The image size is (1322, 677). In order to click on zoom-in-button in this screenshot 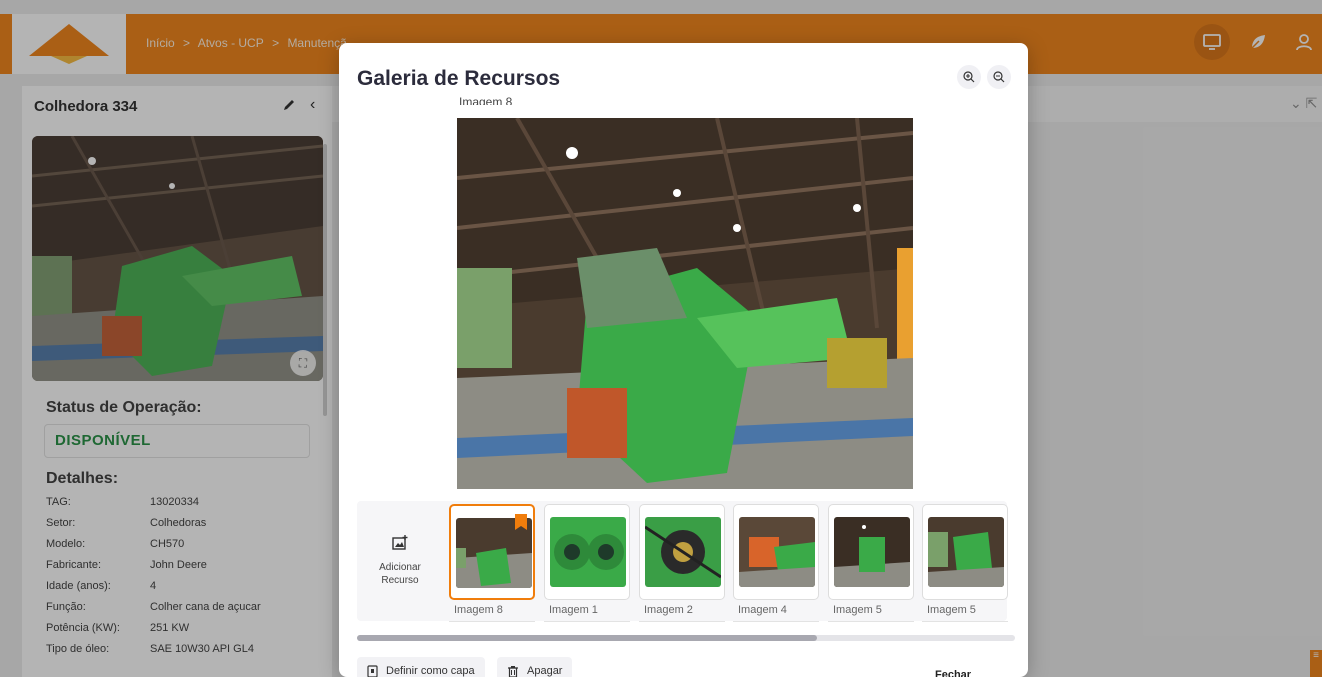, I will do `click(969, 77)`.